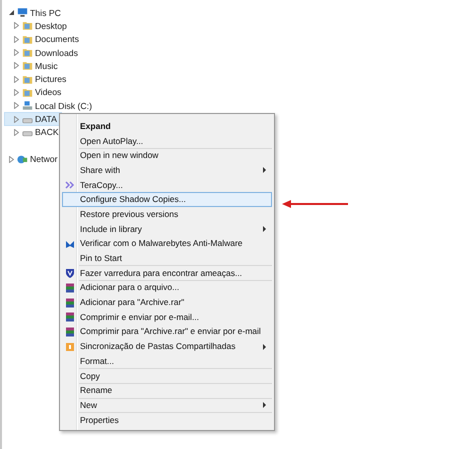 The image size is (474, 449). I want to click on tree-item: This PC, so click(35, 13).